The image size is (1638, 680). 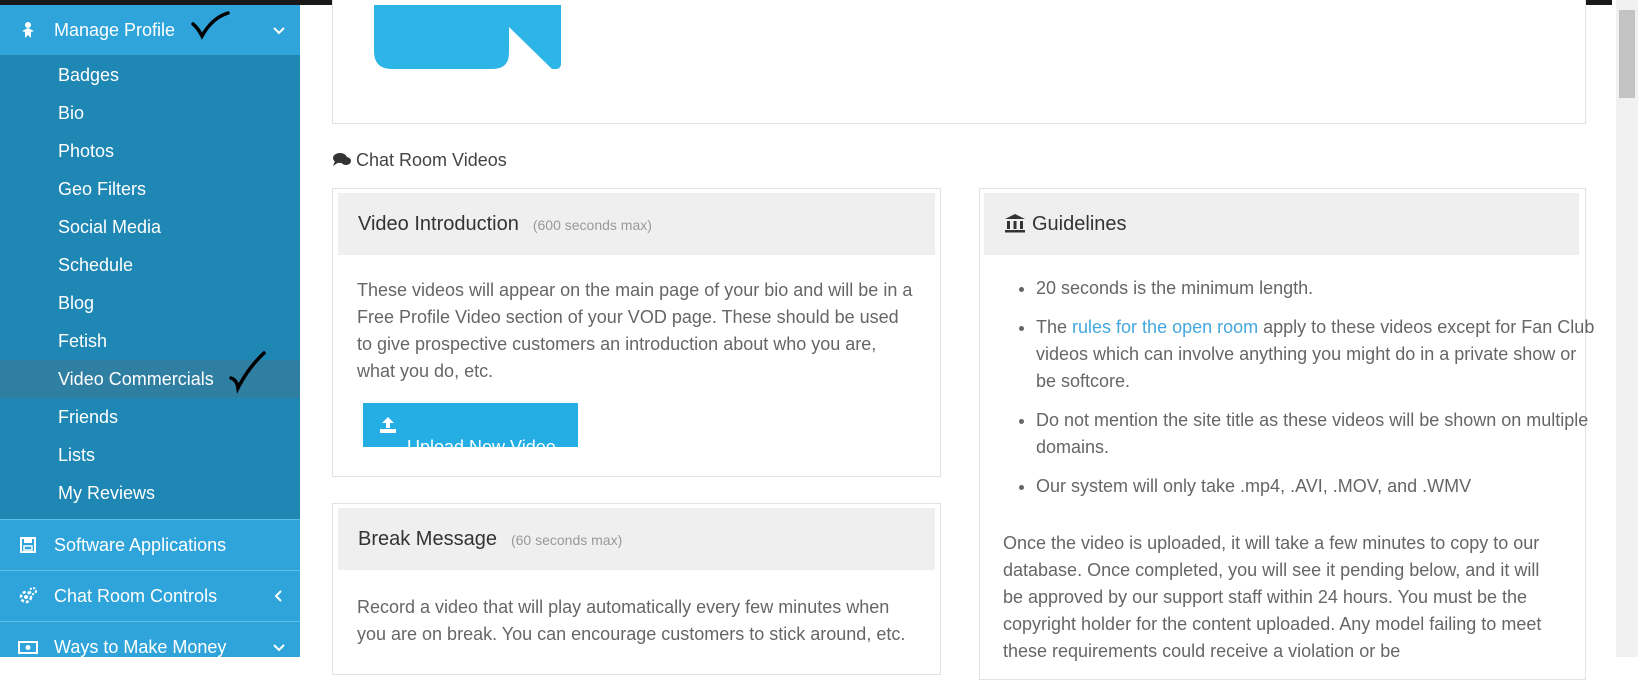 I want to click on logo-icon, so click(x=467, y=37).